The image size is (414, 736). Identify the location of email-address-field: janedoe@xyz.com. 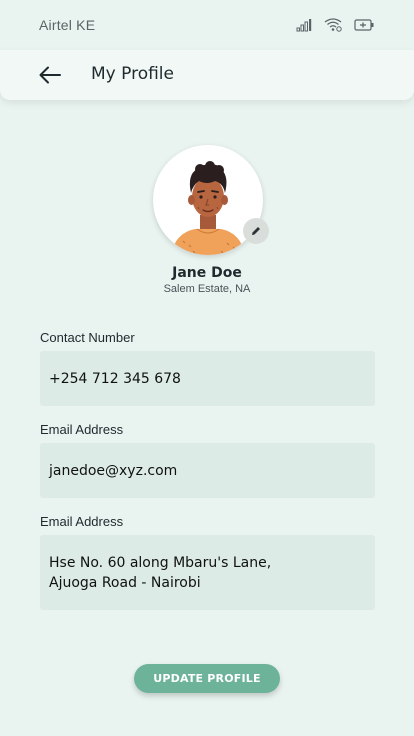
(207, 470).